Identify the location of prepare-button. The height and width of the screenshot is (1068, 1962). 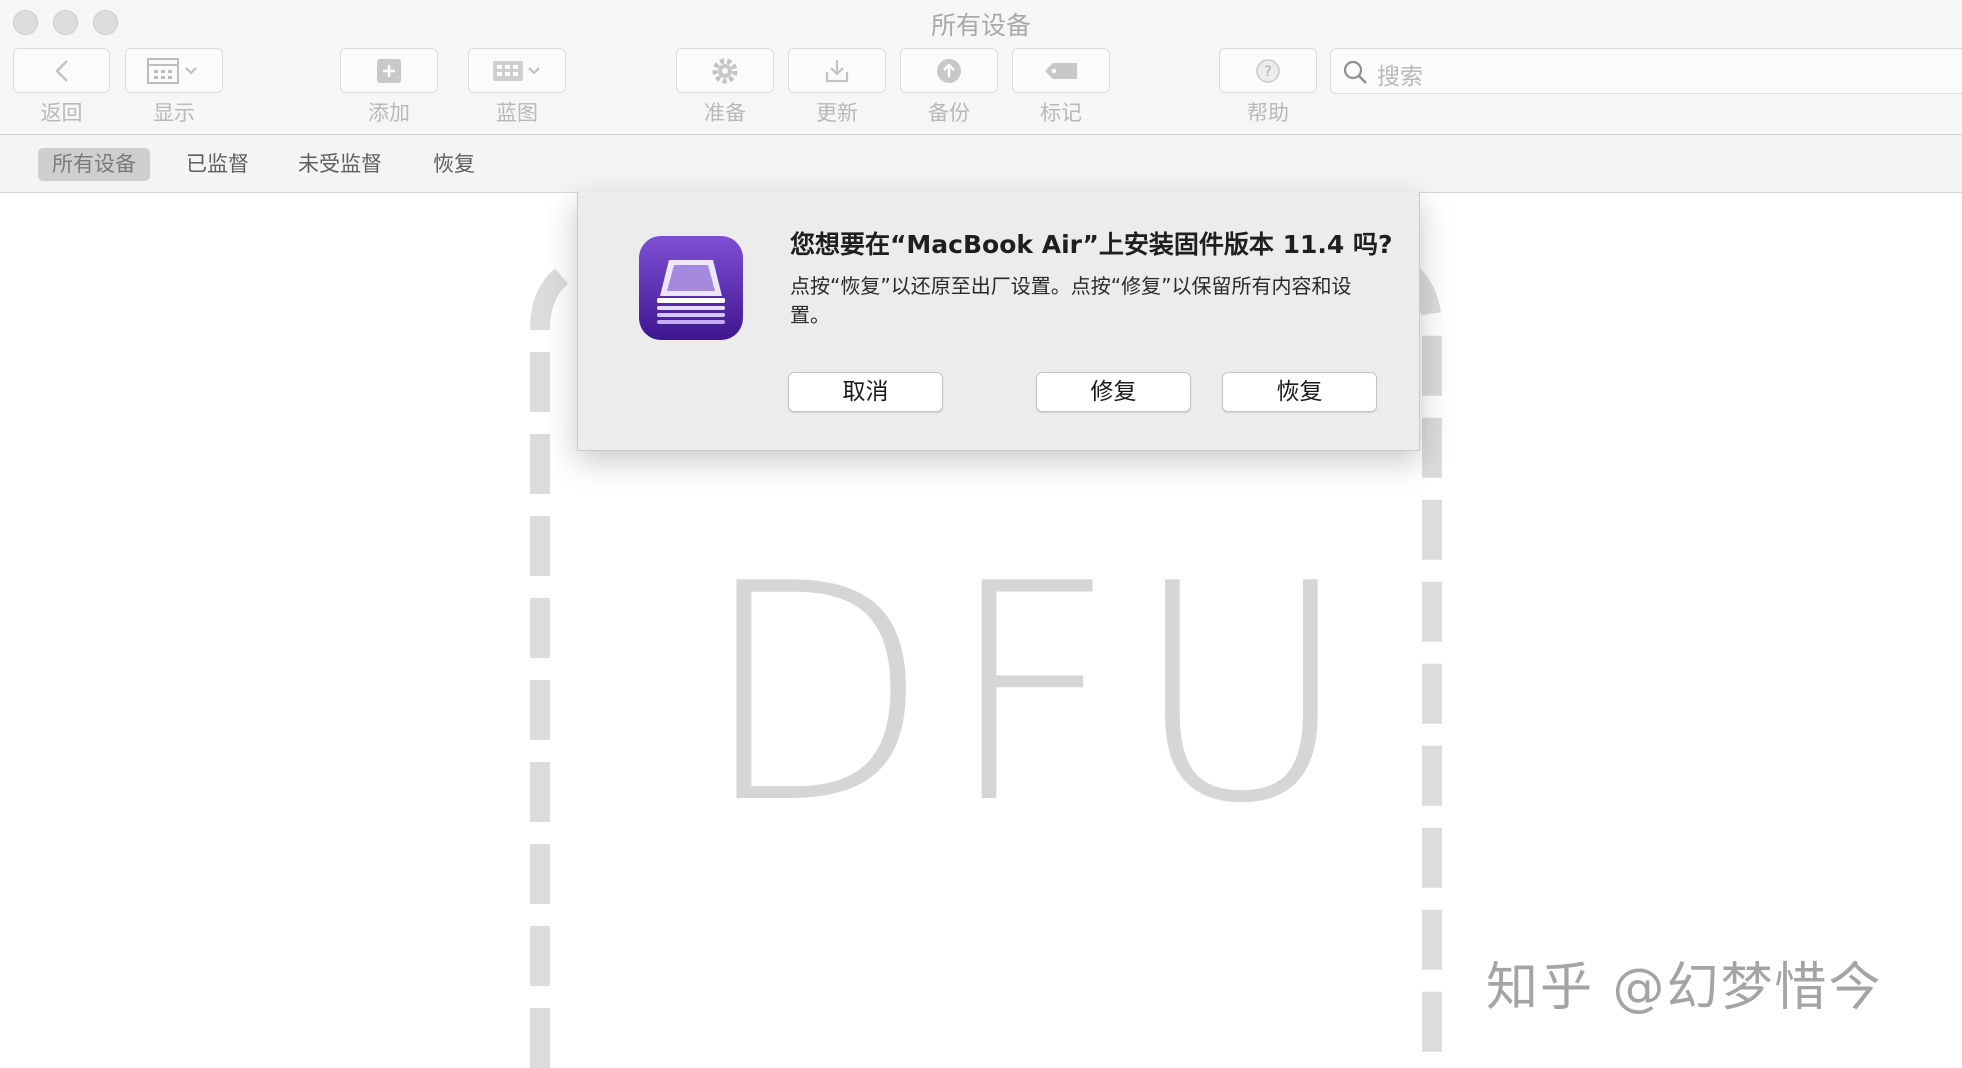
(725, 70).